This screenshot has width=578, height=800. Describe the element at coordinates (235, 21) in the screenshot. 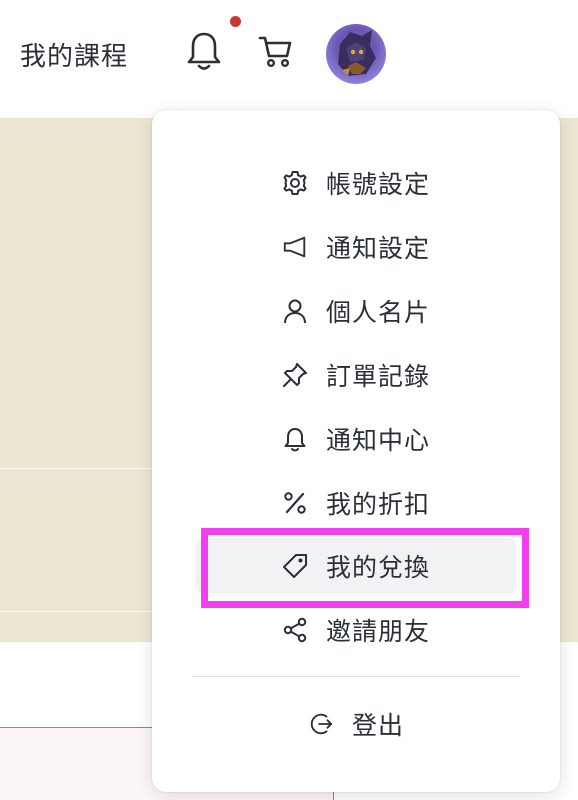

I see `notification-badge-dot` at that location.